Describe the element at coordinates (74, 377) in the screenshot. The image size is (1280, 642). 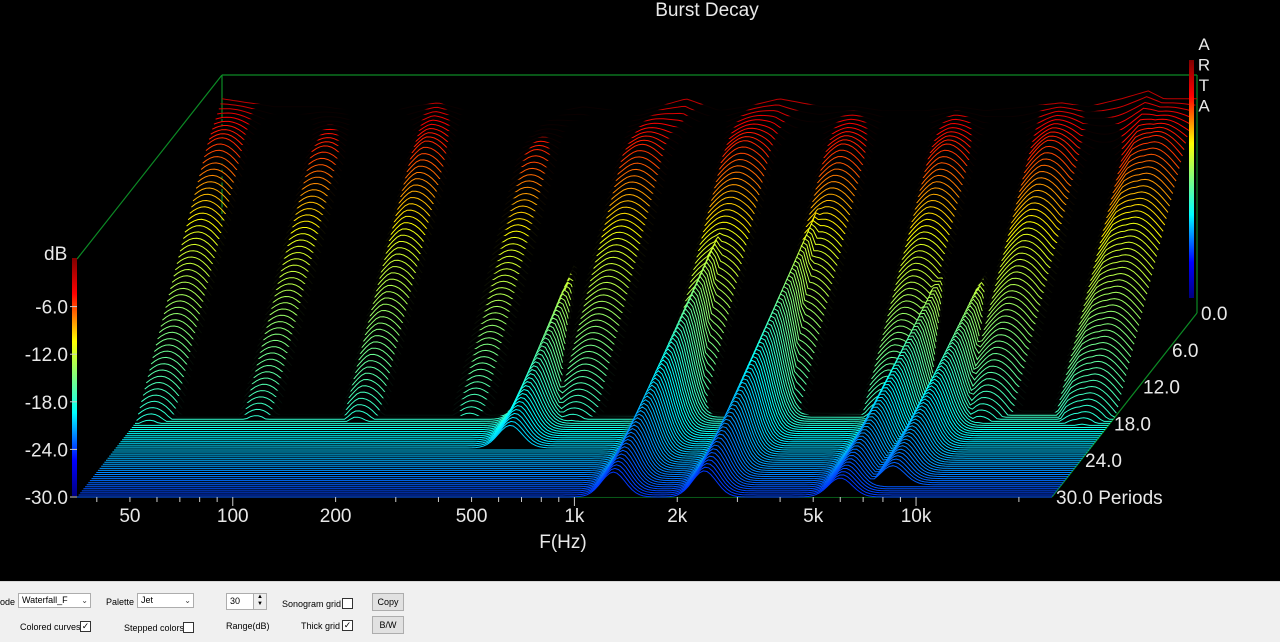
I see `color-scale-bar-left` at that location.